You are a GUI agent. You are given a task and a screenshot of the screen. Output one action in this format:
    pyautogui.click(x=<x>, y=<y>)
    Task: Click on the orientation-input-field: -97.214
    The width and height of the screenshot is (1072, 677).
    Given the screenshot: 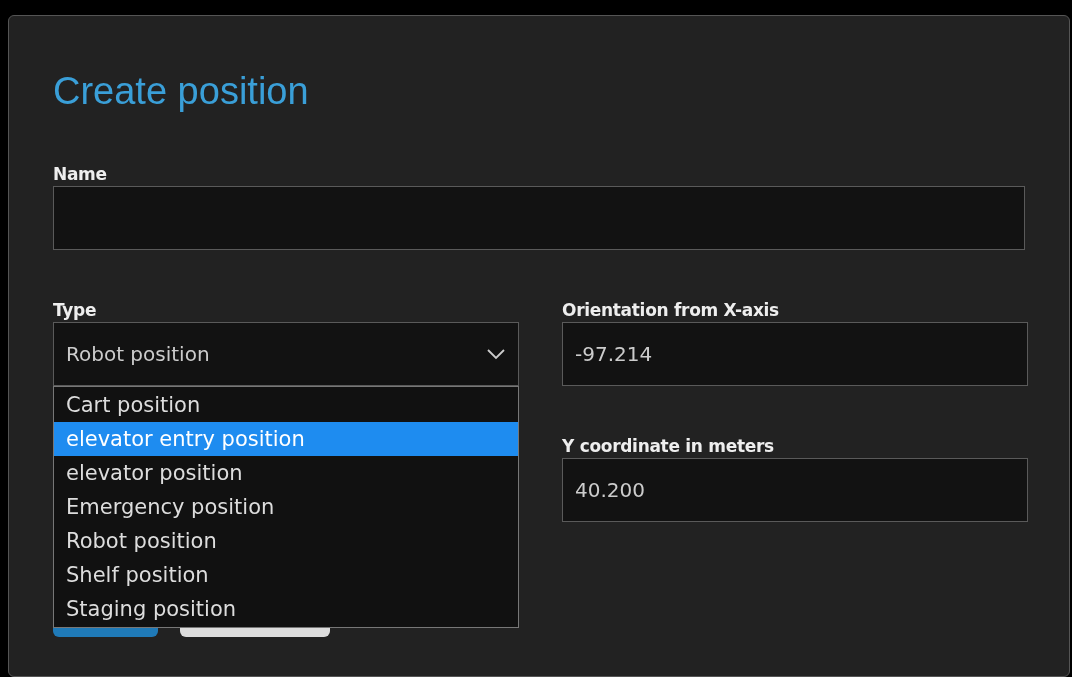 What is the action you would take?
    pyautogui.click(x=795, y=354)
    